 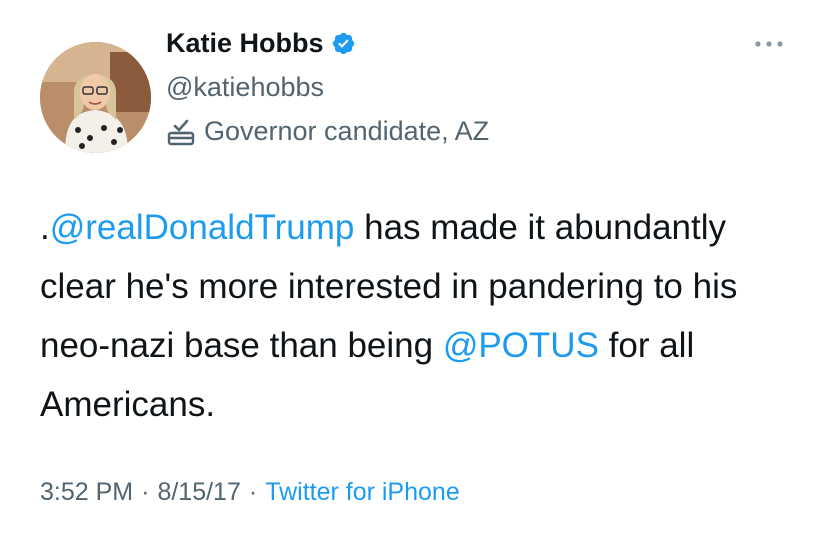 What do you see at coordinates (95, 97) in the screenshot?
I see `avatar` at bounding box center [95, 97].